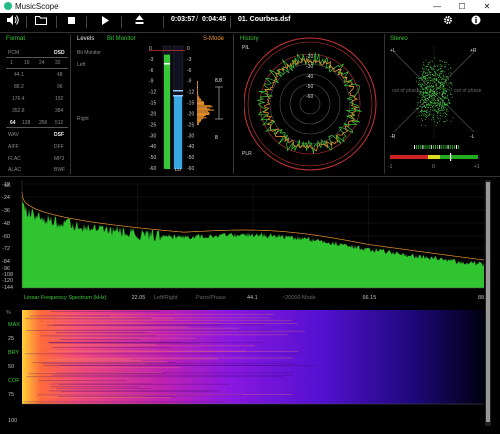  Describe the element at coordinates (437, 6) in the screenshot. I see `minimize-button: —` at that location.